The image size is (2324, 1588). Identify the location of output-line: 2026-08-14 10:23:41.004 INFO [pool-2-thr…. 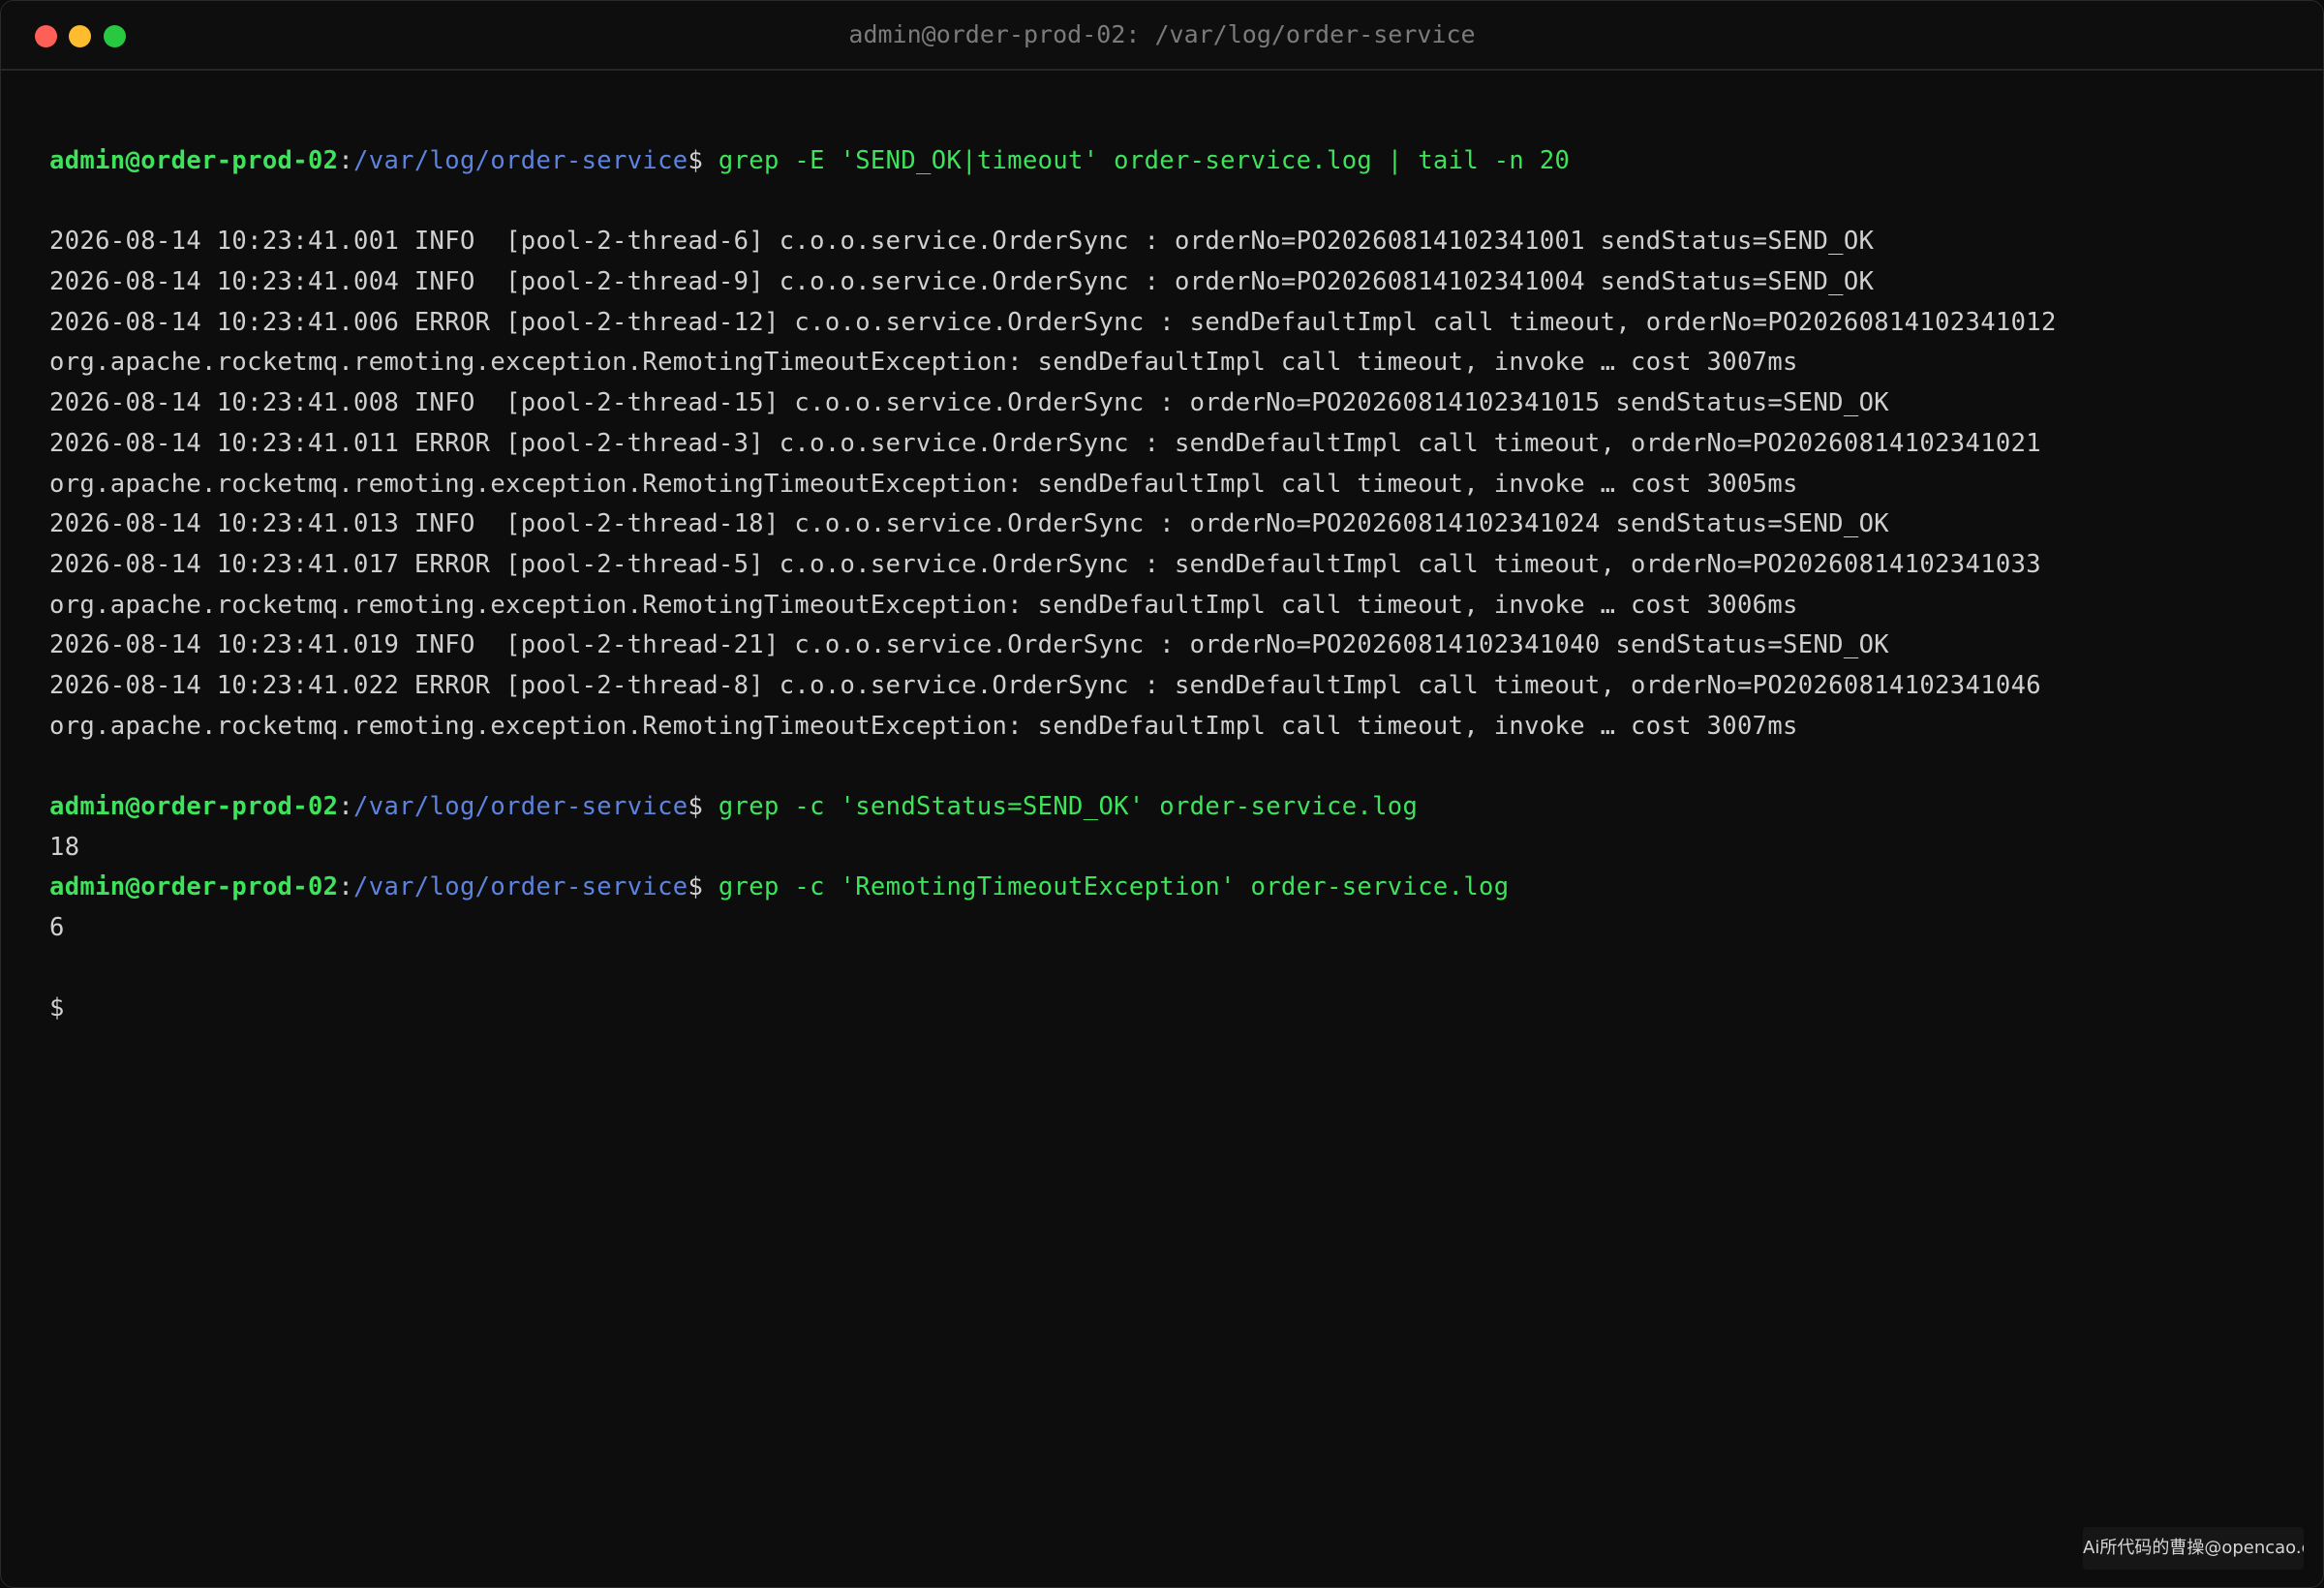
(1167, 282).